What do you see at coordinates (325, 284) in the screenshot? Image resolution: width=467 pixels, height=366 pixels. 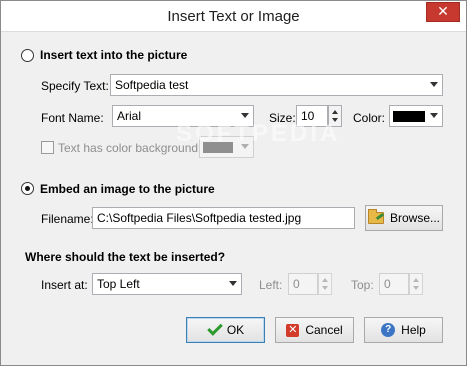 I see `left-stepper` at bounding box center [325, 284].